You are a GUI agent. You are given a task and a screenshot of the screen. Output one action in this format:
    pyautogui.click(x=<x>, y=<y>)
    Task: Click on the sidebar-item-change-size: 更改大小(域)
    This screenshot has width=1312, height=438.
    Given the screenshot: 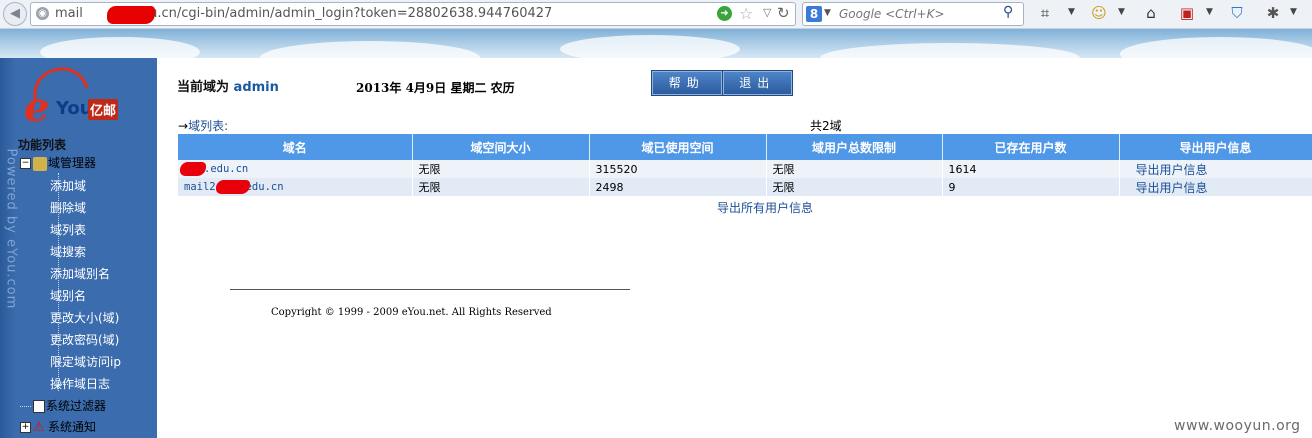 What is the action you would take?
    pyautogui.click(x=84, y=318)
    